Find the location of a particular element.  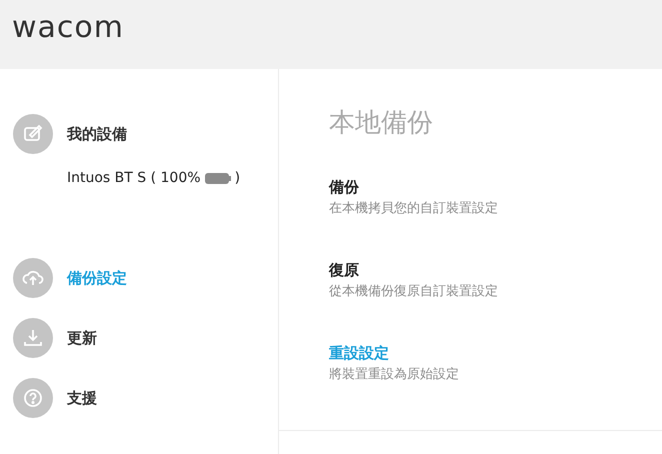

action-description: 在本機拷貝您的自訂裝置設定 is located at coordinates (414, 208).